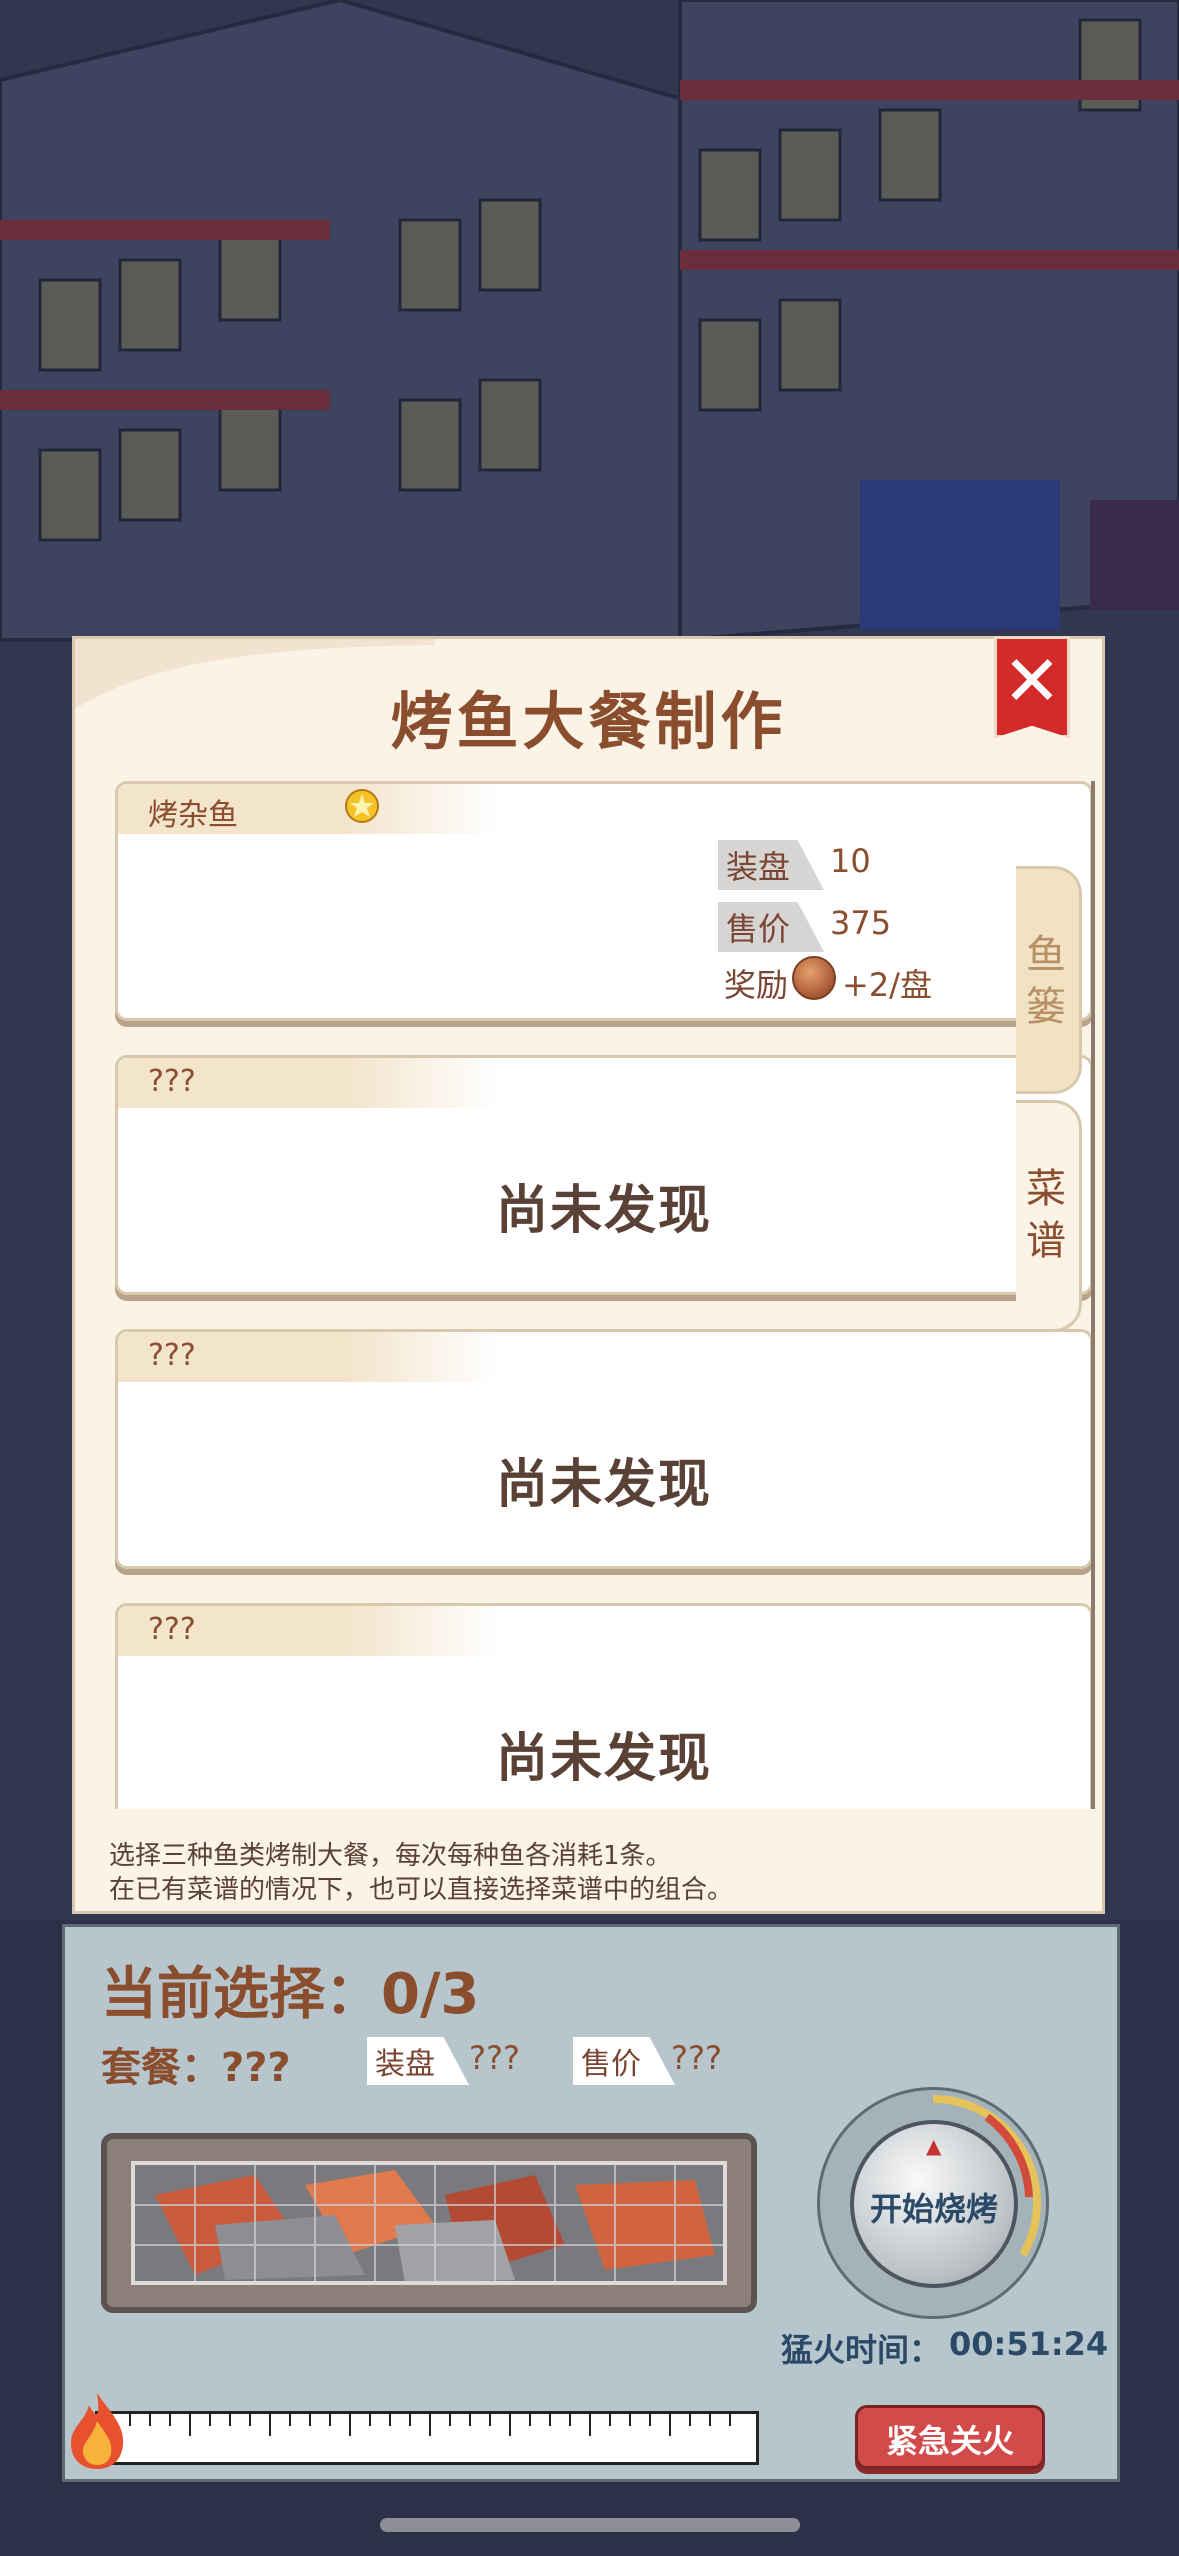 The width and height of the screenshot is (1179, 2556). Describe the element at coordinates (97, 2431) in the screenshot. I see `flame-icon` at that location.